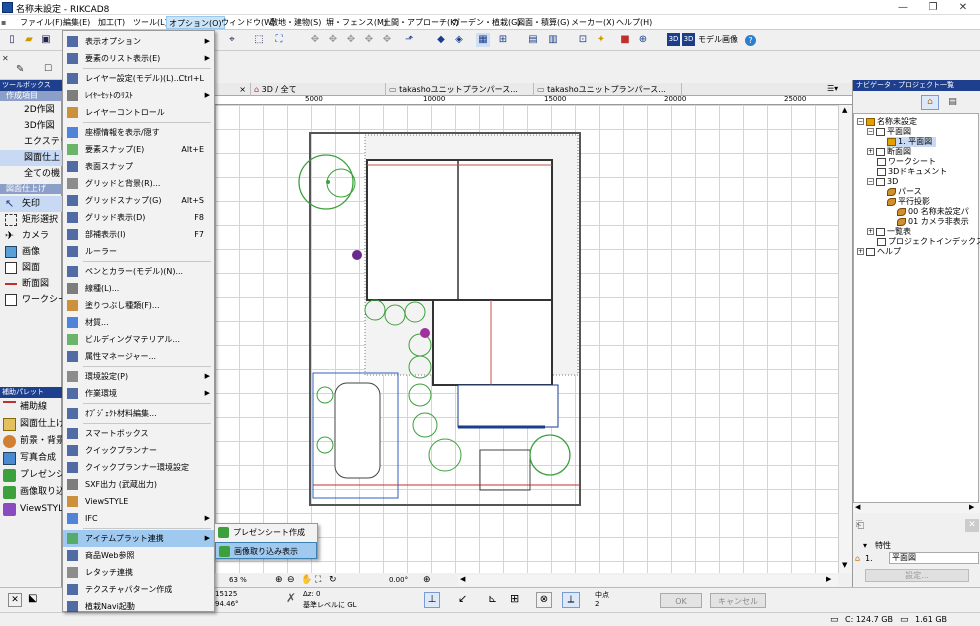  Describe the element at coordinates (138, 393) in the screenshot. I see `options-menu-item: 作業環境 ▶` at that location.